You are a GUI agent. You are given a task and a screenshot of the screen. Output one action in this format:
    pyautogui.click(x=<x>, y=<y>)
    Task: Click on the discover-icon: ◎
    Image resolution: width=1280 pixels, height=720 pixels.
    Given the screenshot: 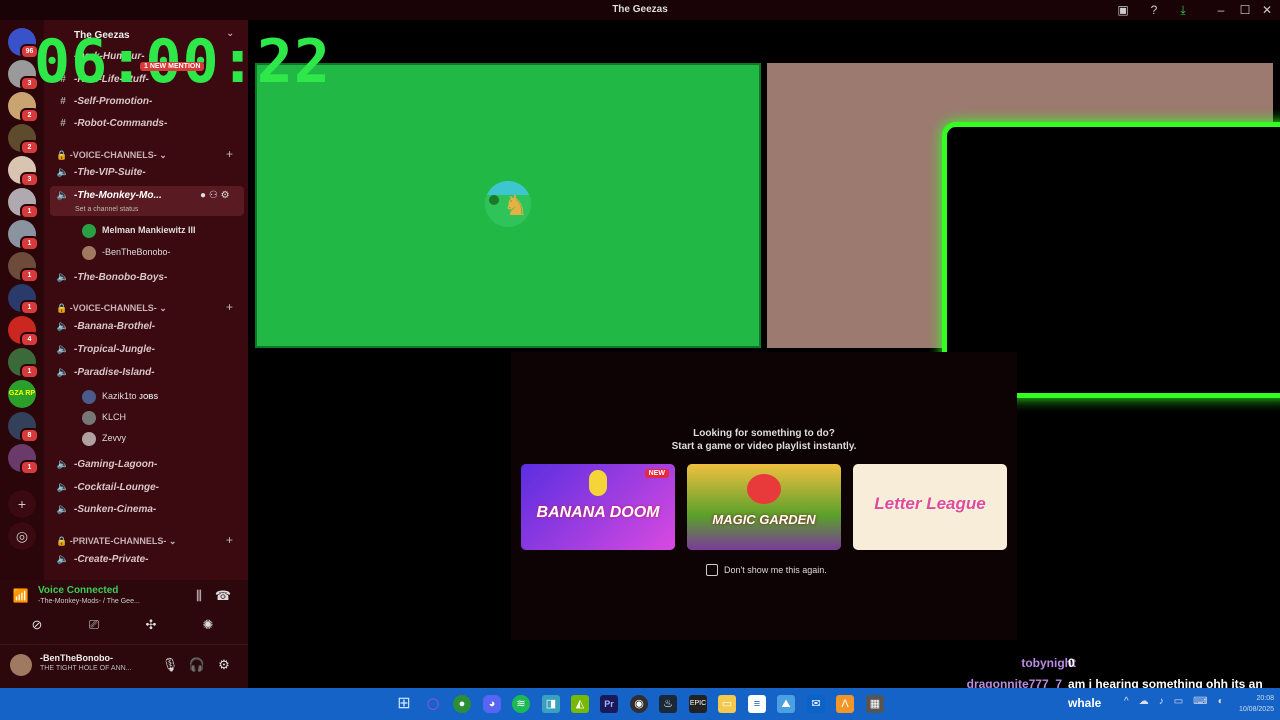 What is the action you would take?
    pyautogui.click(x=22, y=536)
    